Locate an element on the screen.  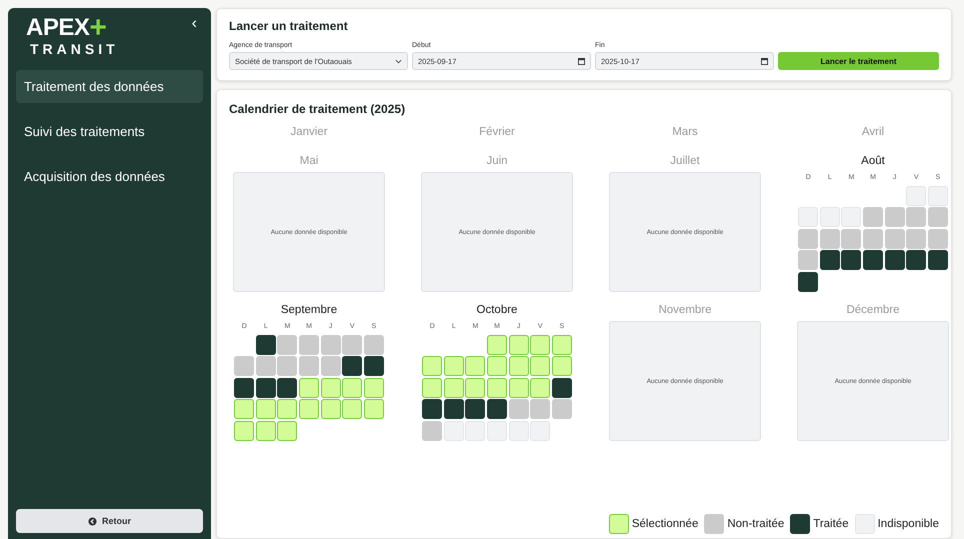
logo-subtitle: TRANSIT is located at coordinates (74, 49).